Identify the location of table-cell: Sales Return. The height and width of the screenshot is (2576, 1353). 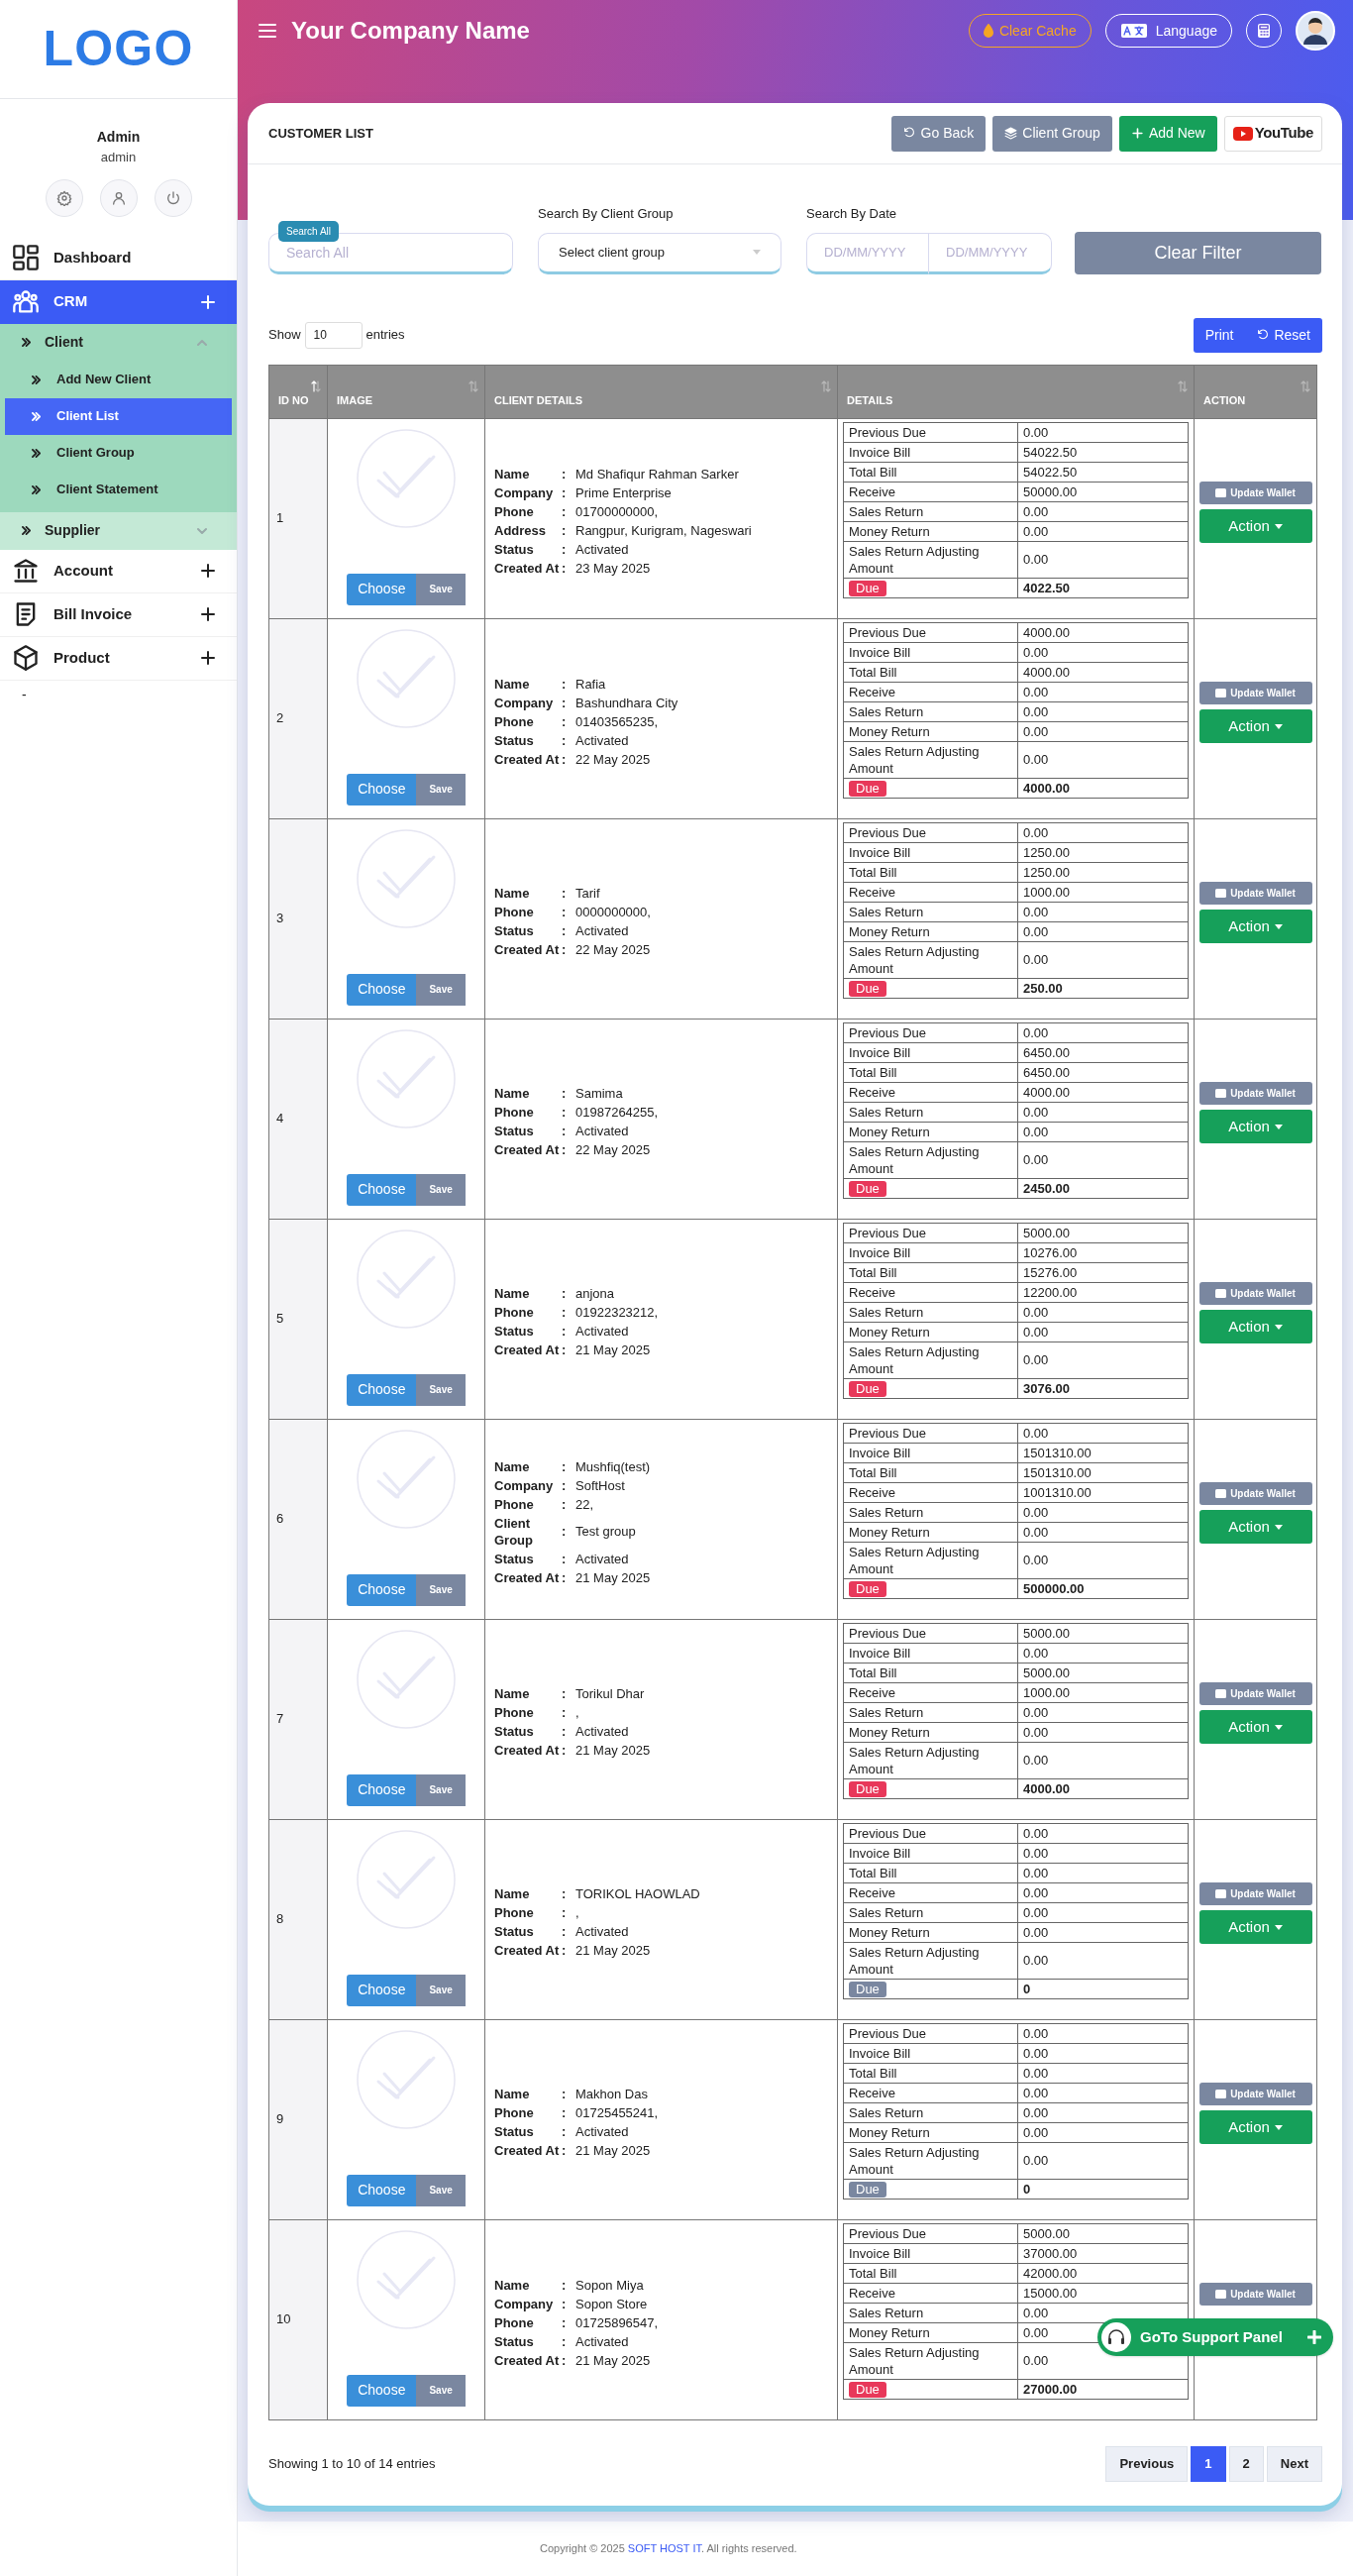
(930, 2312).